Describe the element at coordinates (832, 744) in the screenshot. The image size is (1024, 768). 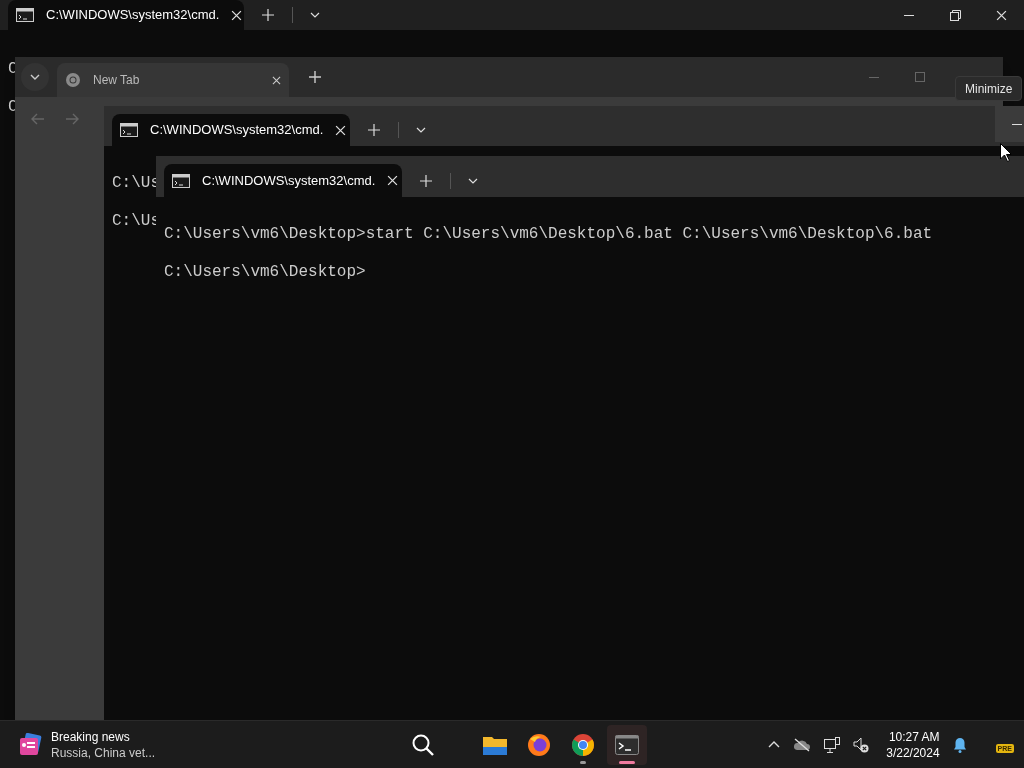
I see `network-icon` at that location.